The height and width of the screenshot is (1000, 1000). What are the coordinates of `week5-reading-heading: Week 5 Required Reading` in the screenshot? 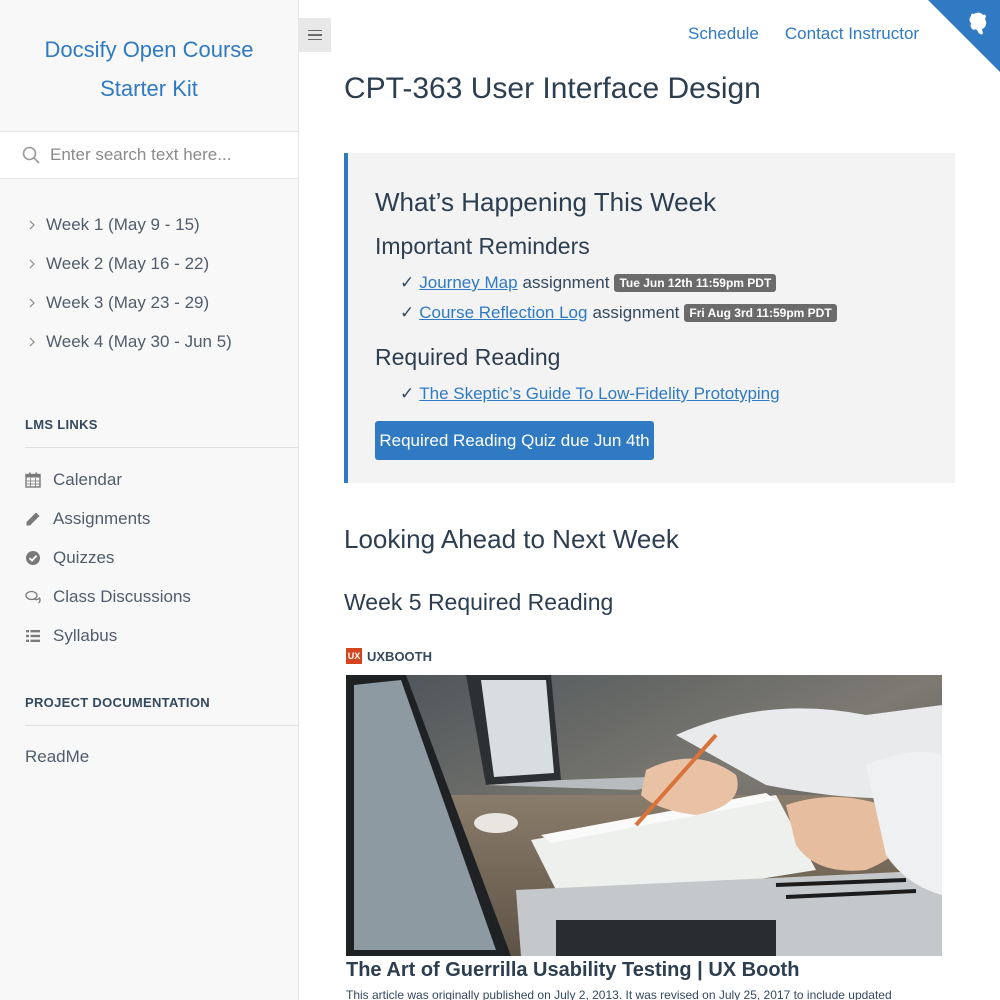 It's located at (479, 602).